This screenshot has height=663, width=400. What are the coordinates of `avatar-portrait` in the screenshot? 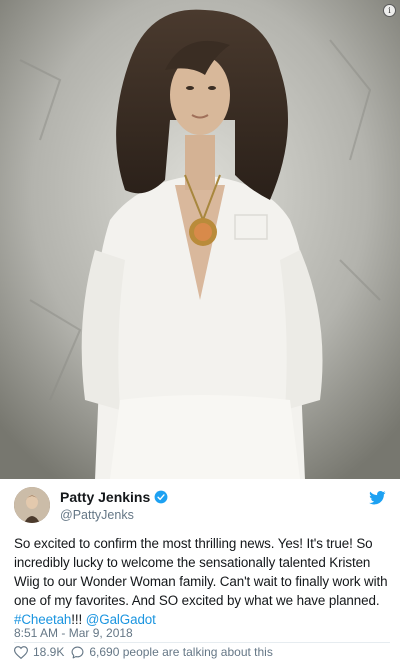 It's located at (32, 505).